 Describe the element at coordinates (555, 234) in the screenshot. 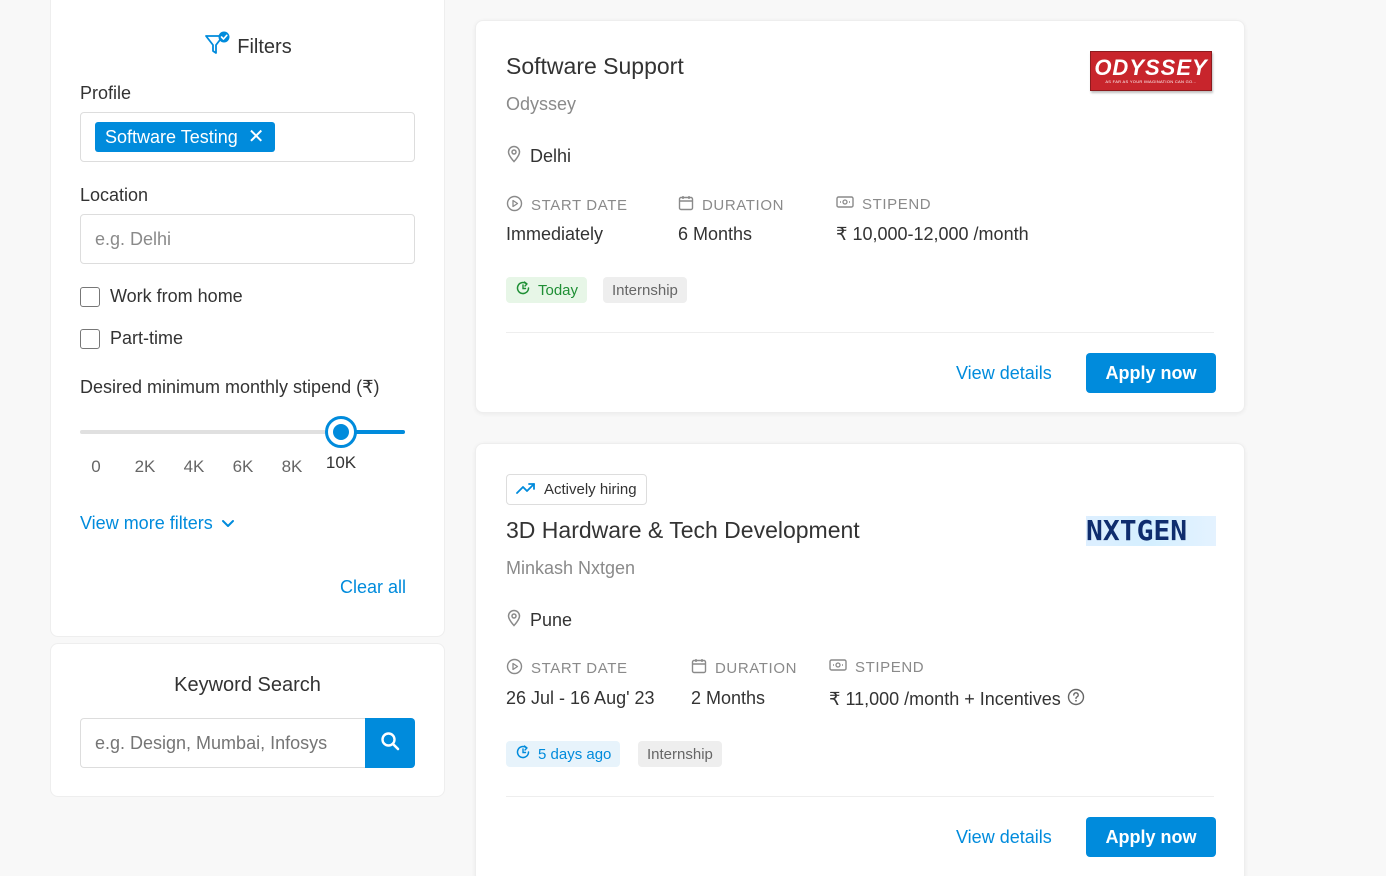

I see `start-date-value: Immediately` at that location.